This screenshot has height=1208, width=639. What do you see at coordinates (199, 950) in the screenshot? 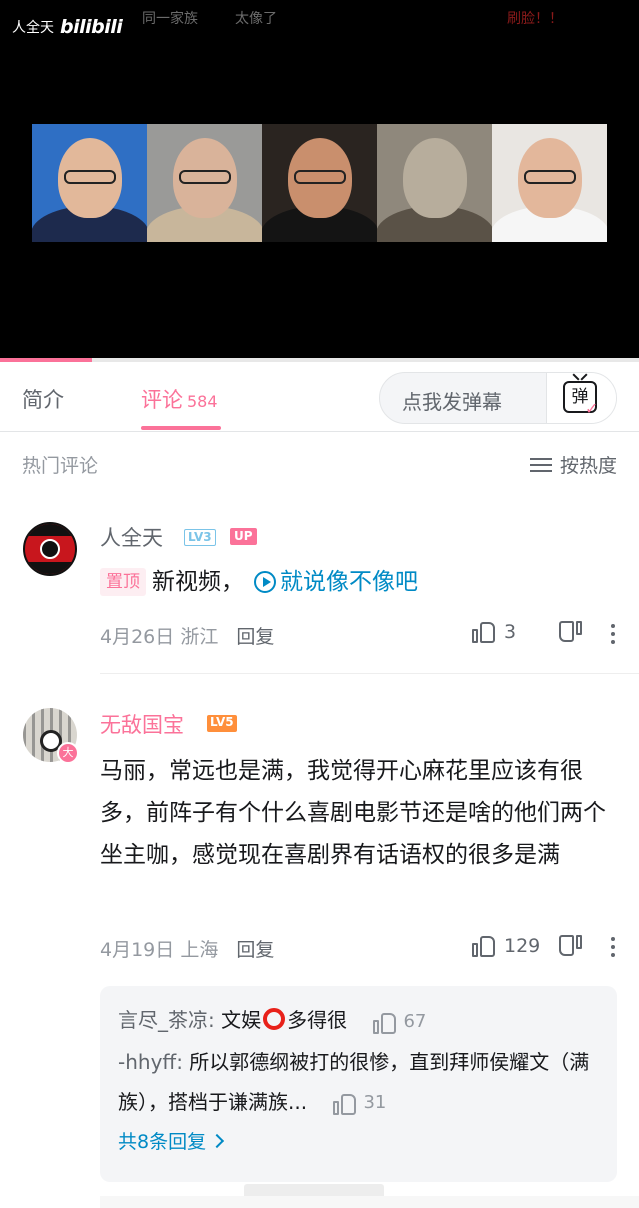
I see `comment-location: 上海` at bounding box center [199, 950].